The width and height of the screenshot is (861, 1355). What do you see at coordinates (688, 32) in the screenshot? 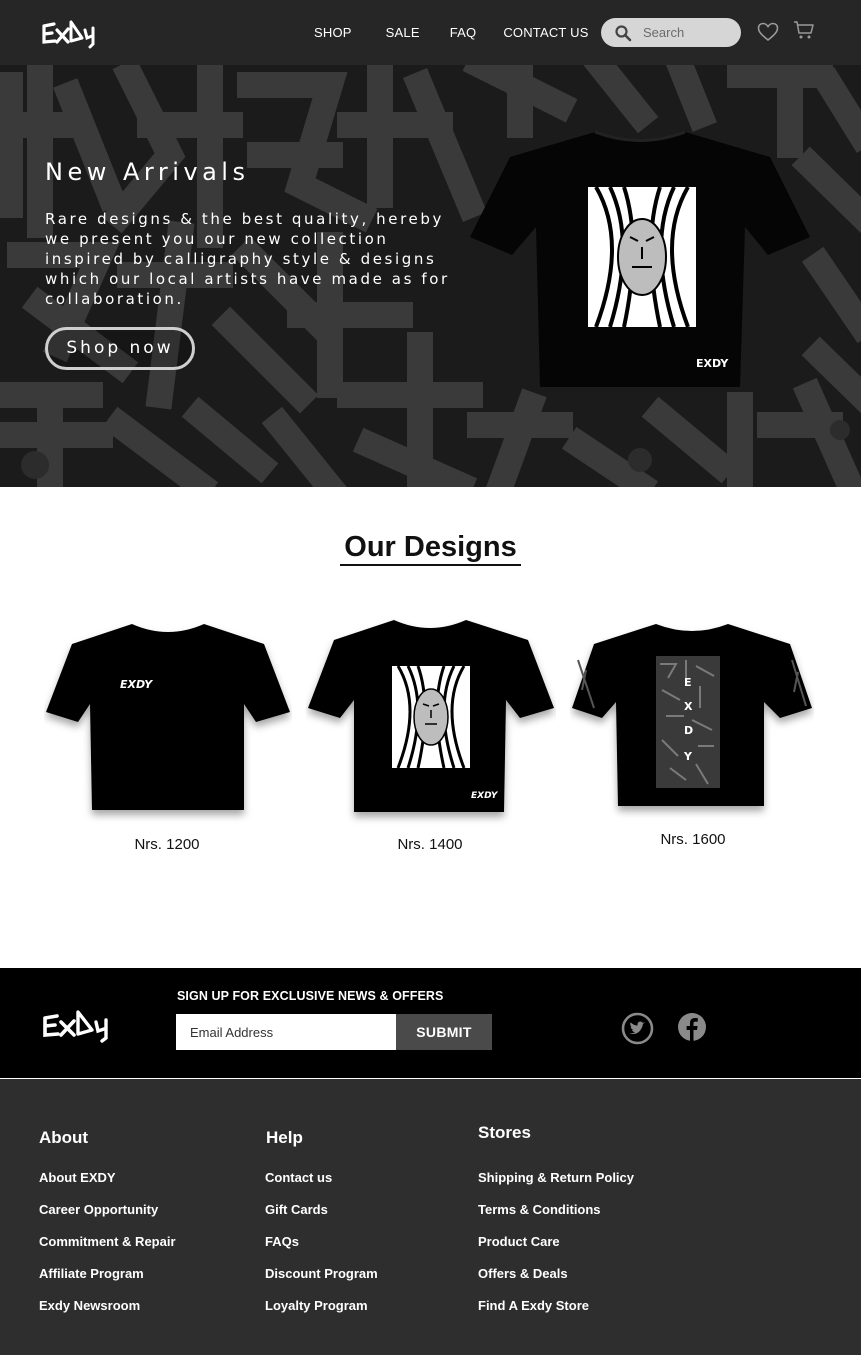
I see `search-input` at bounding box center [688, 32].